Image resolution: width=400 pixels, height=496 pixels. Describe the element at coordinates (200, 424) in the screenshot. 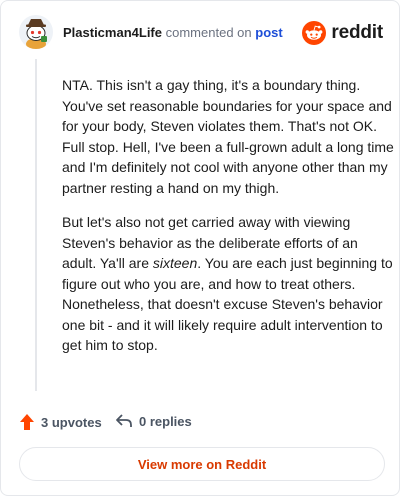

I see `comment-footer: 3 upvotes 0 replies` at that location.